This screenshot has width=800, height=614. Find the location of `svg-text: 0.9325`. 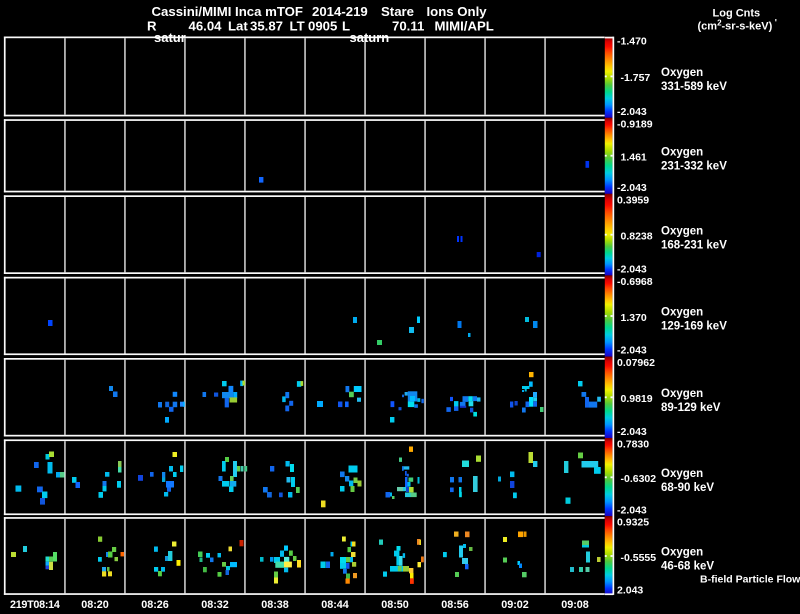

svg-text: 0.9325 is located at coordinates (633, 522).